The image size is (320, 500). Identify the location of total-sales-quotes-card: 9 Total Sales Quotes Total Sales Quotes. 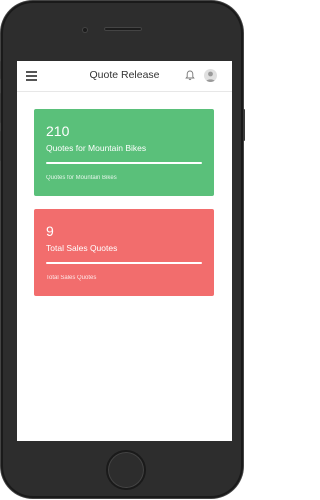
(124, 252).